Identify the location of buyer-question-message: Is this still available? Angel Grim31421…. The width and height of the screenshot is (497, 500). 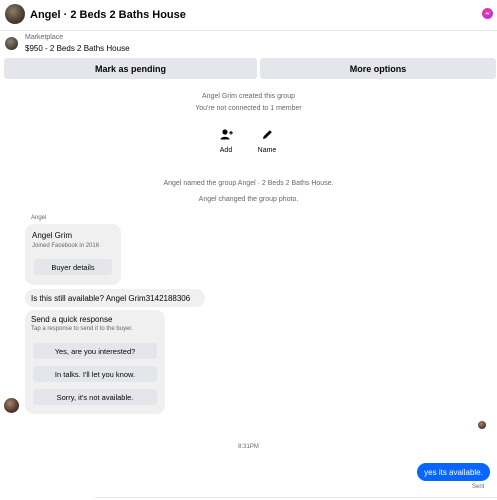
(115, 298).